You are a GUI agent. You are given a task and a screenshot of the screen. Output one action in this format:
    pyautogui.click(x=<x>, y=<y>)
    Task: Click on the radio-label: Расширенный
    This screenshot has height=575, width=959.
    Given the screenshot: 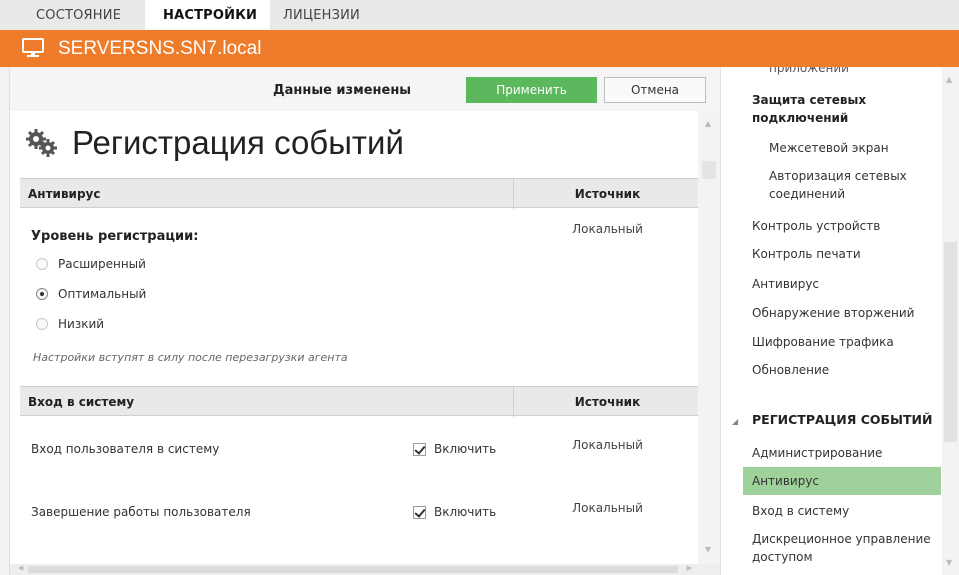 What is the action you would take?
    pyautogui.click(x=102, y=264)
    